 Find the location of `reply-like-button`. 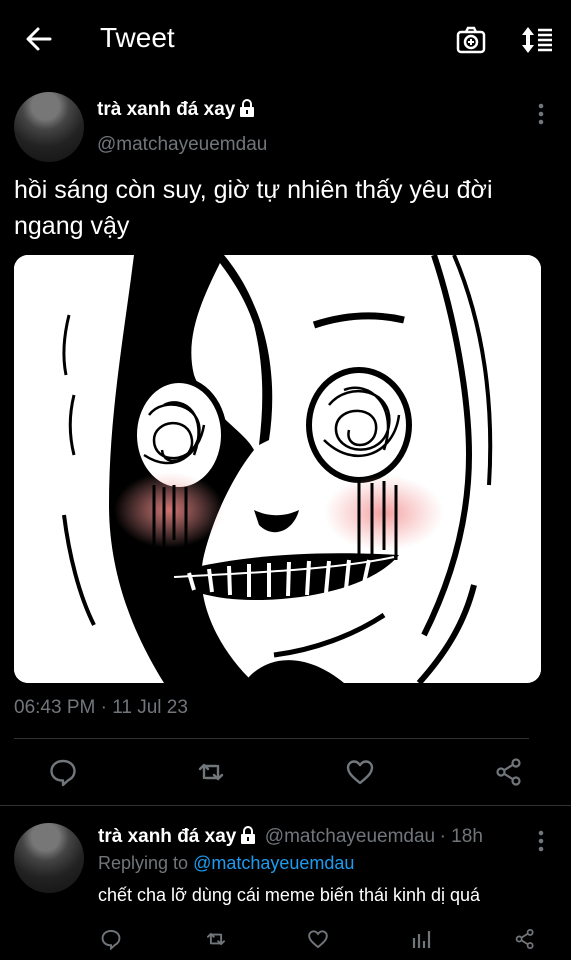

reply-like-button is located at coordinates (318, 939).